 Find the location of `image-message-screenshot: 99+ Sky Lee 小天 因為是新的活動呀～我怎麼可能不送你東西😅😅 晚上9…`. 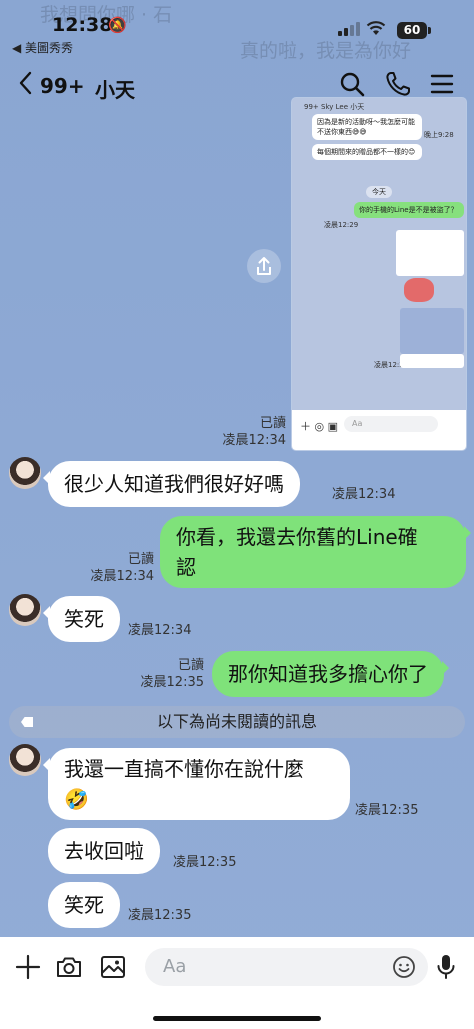

image-message-screenshot: 99+ Sky Lee 小天 因為是新的活動呀～我怎麼可能不送你東西😅😅 晚上9… is located at coordinates (379, 274).